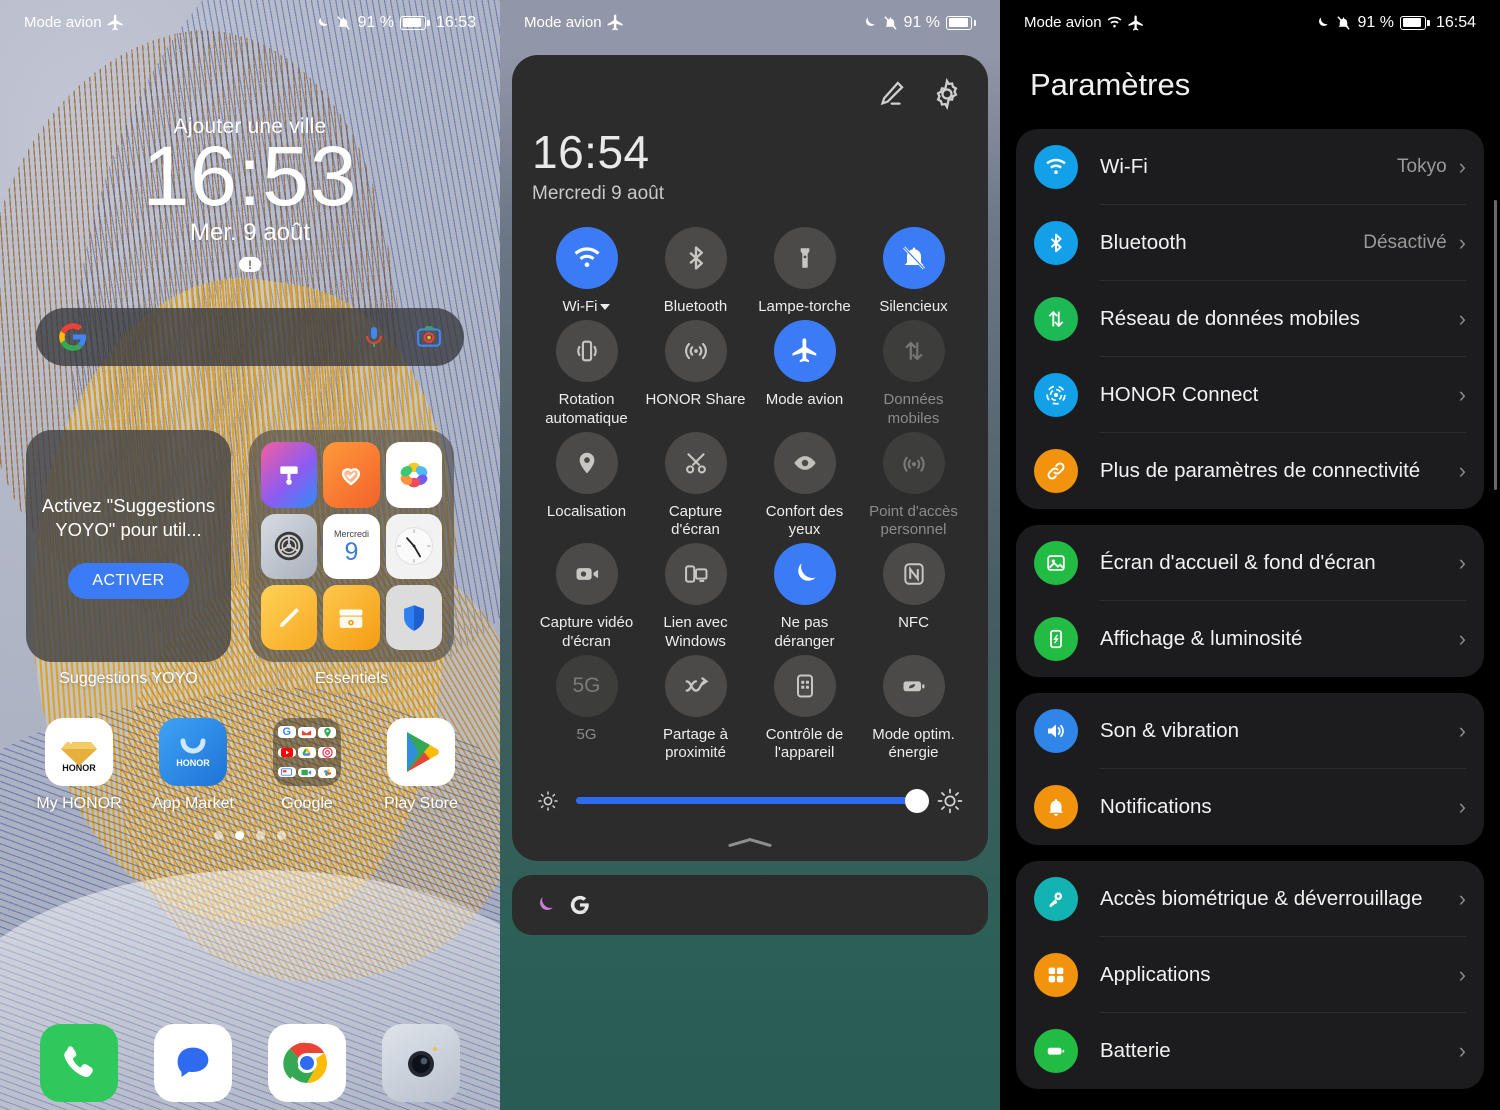 Image resolution: width=1500 pixels, height=1110 pixels. What do you see at coordinates (913, 574) in the screenshot?
I see `nfc-icon` at bounding box center [913, 574].